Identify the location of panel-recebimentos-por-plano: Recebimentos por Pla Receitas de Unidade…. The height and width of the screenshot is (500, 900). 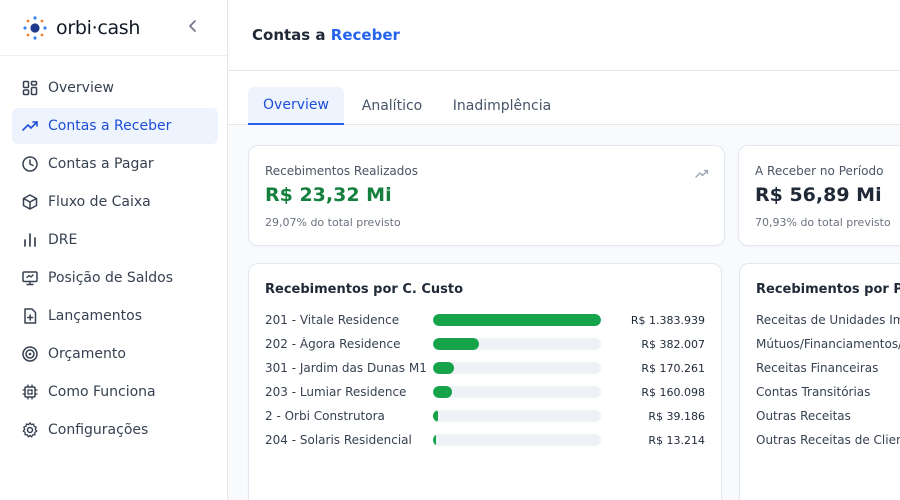
(819, 381).